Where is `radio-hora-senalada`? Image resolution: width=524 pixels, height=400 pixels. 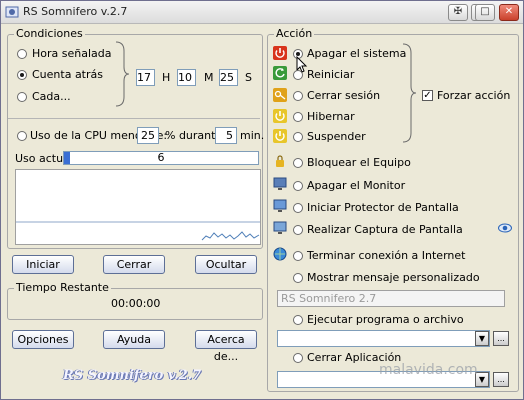 radio-hora-senalada is located at coordinates (22, 54).